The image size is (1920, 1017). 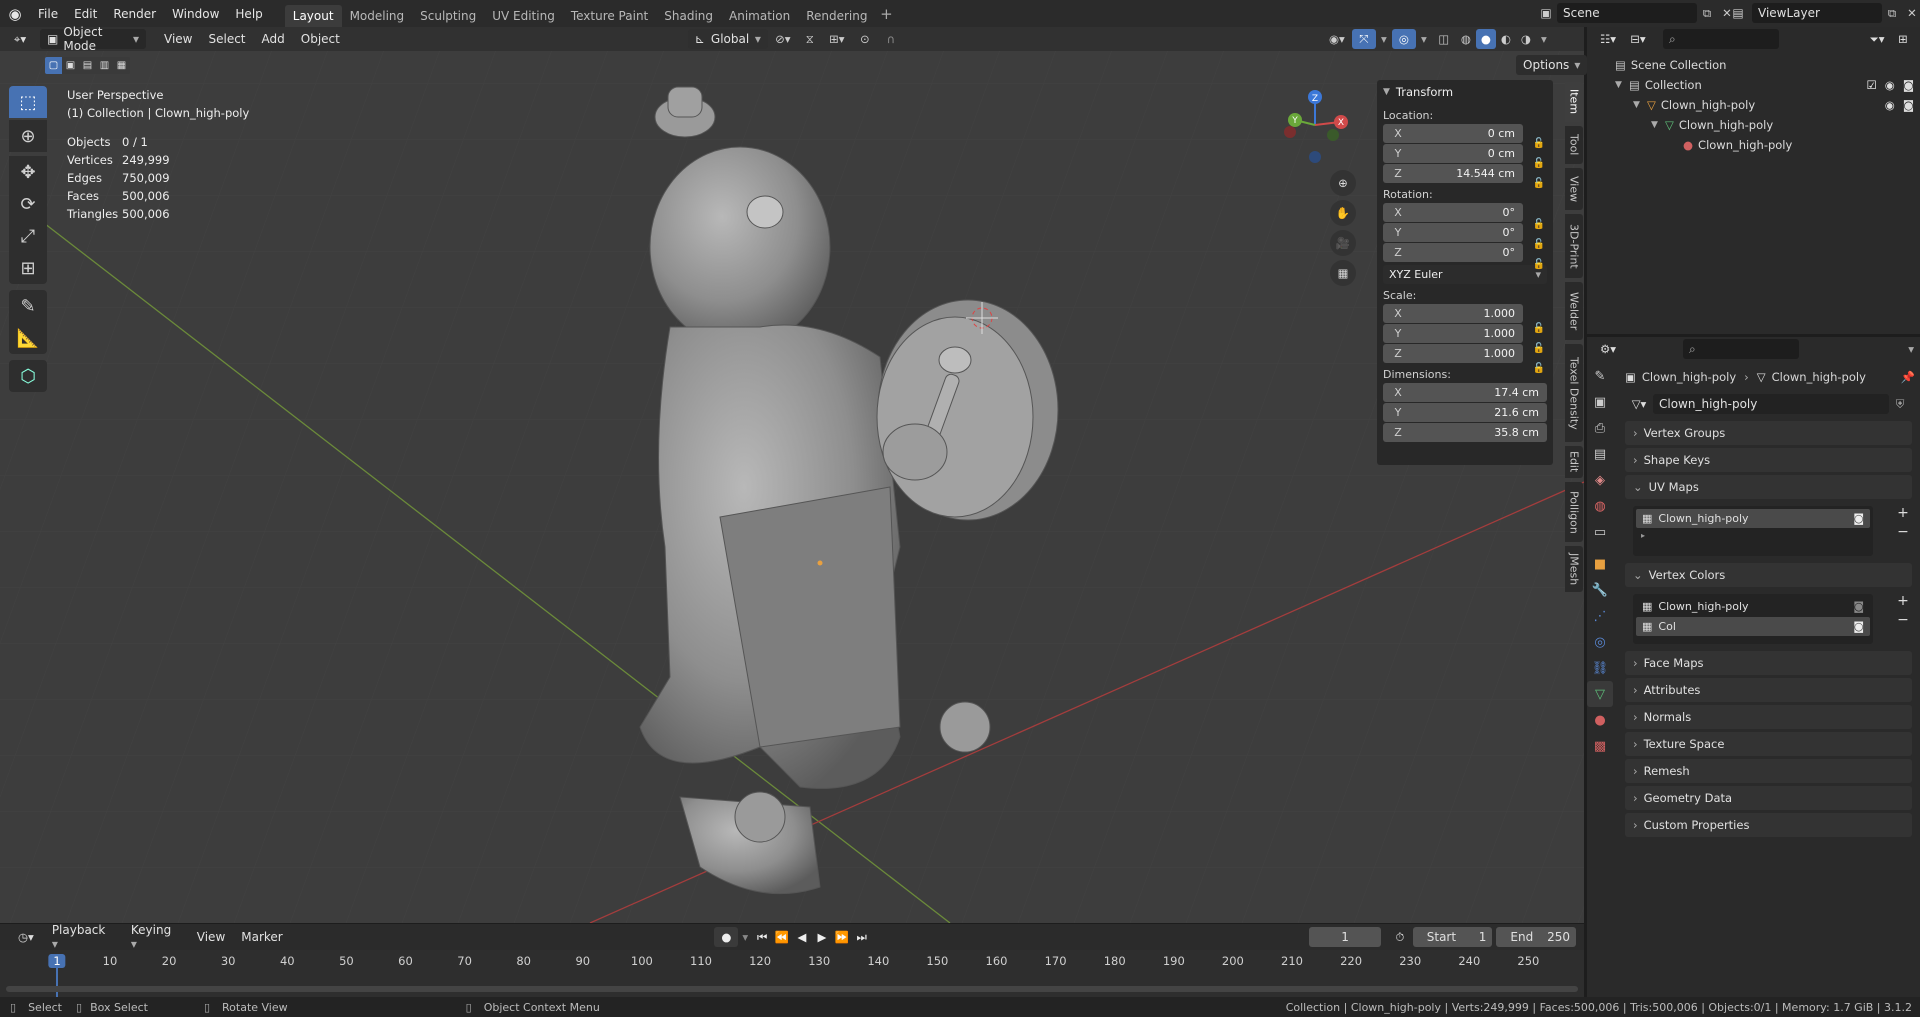 I want to click on tool-tab-icon: ✎, so click(x=1600, y=376).